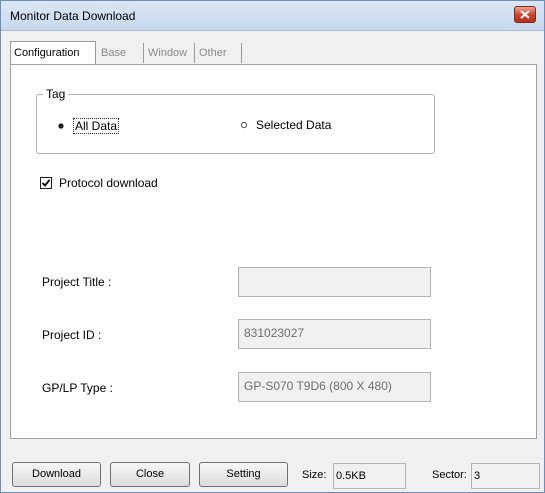 This screenshot has height=493, width=545. I want to click on size-value: 0.5KB, so click(369, 476).